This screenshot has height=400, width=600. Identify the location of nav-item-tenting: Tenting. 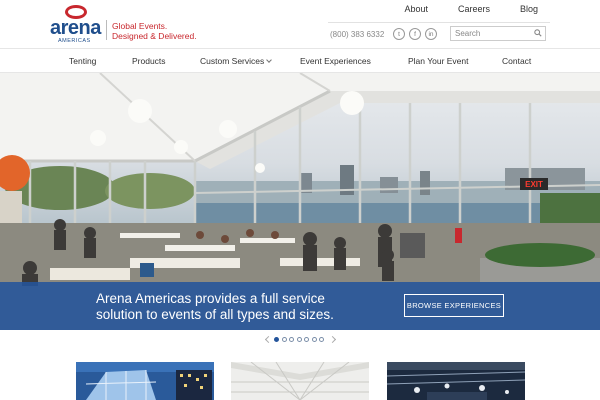
(82, 61).